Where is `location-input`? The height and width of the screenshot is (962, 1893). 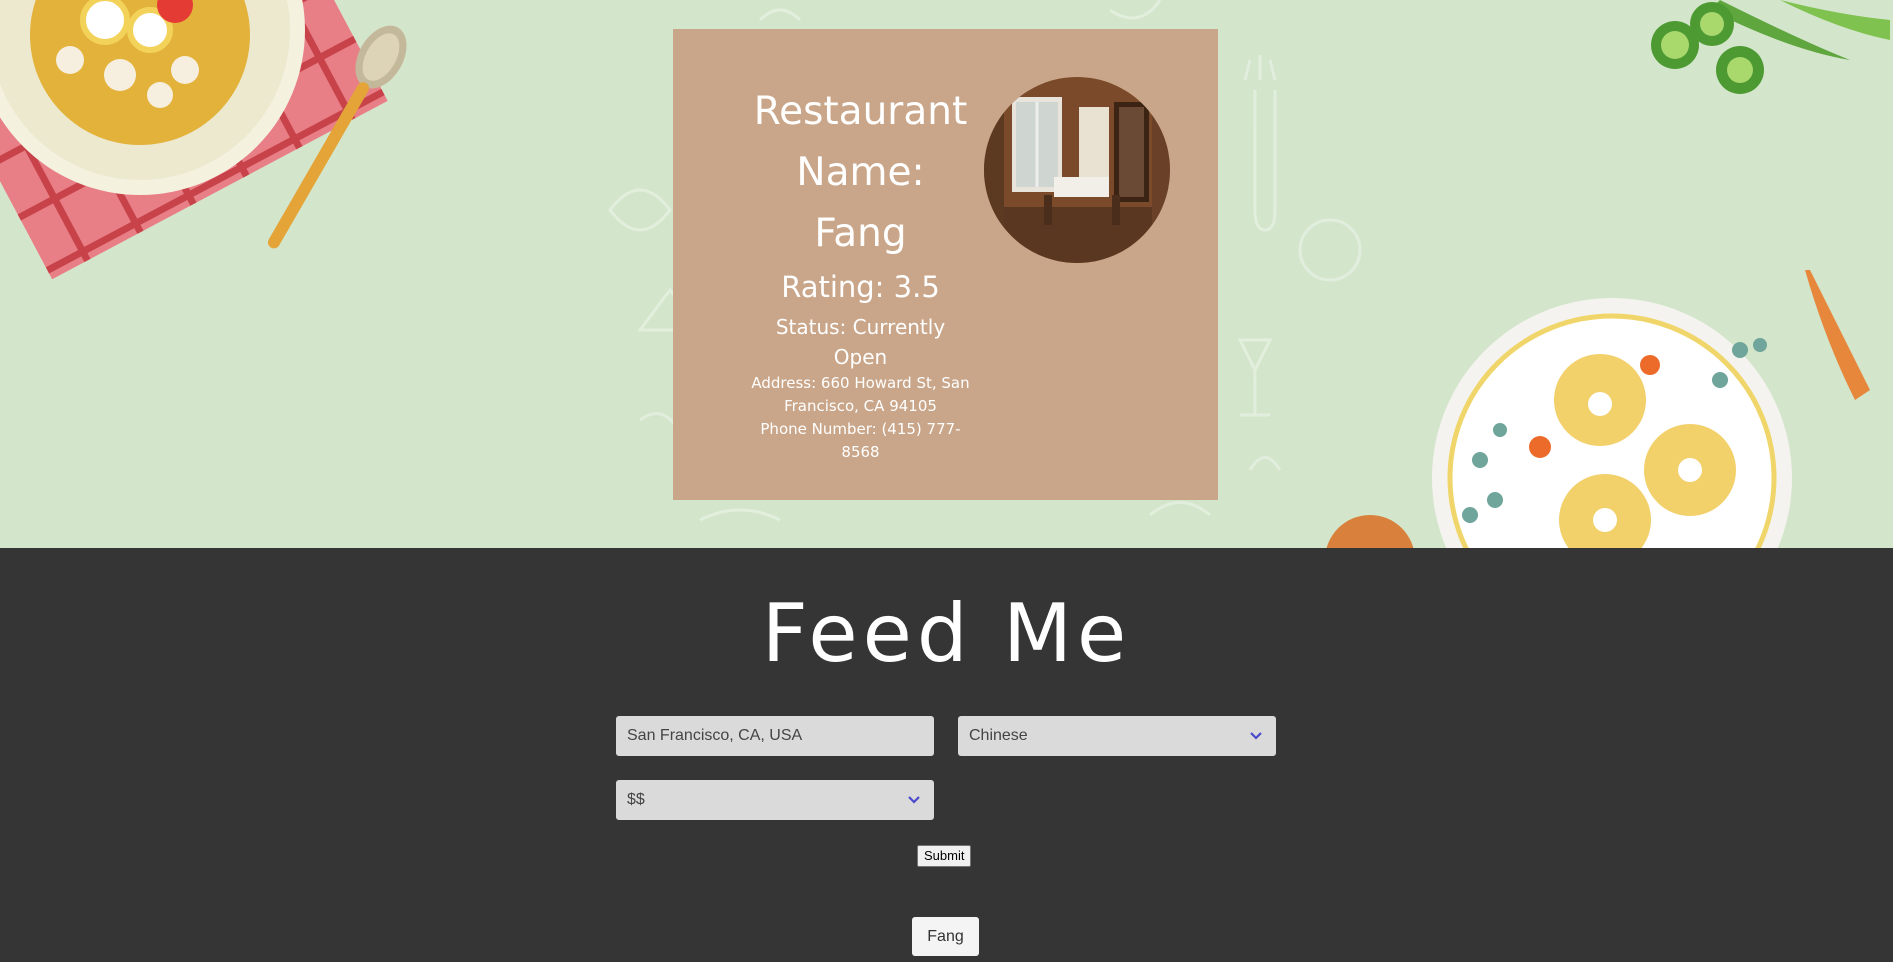 location-input is located at coordinates (775, 736).